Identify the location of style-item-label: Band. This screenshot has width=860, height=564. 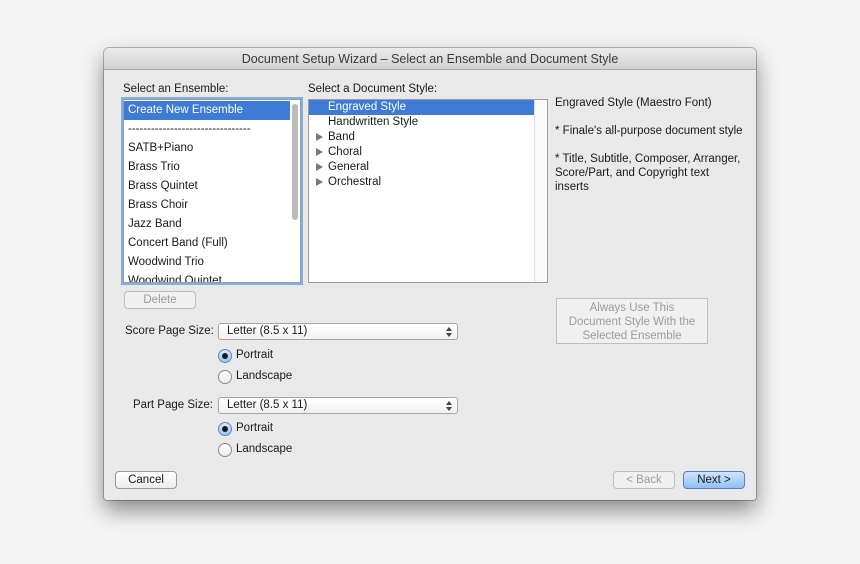
(341, 137).